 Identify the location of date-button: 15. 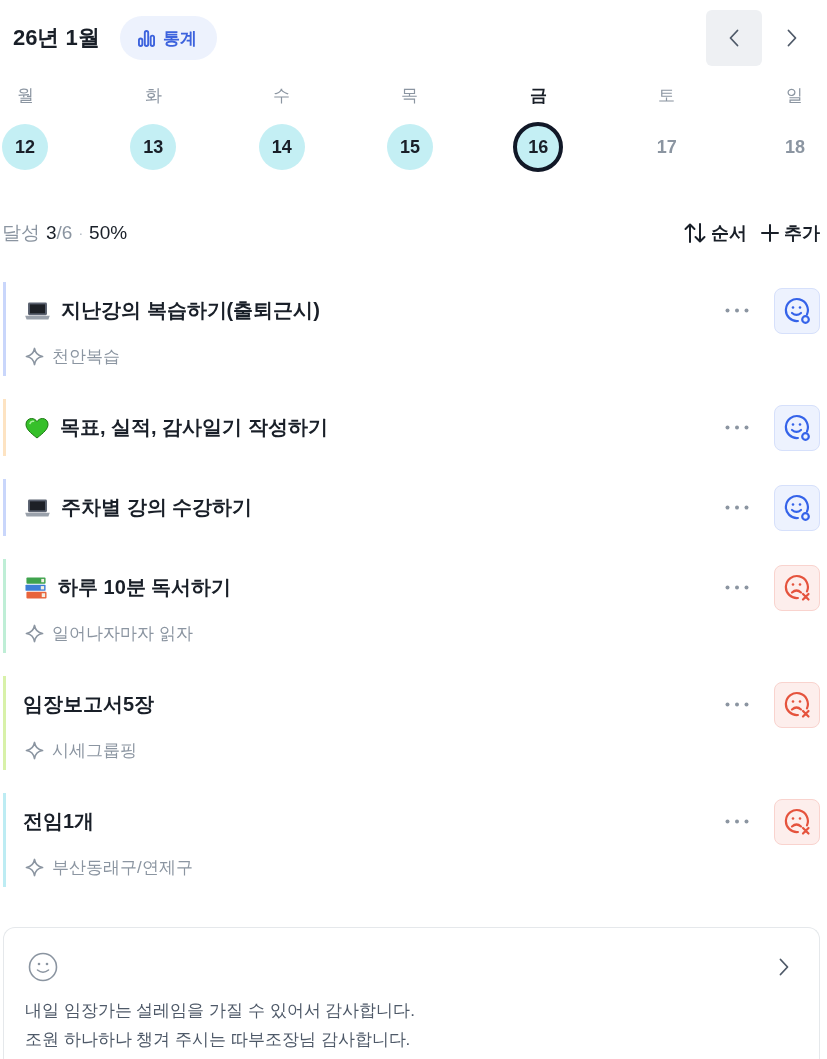
(410, 147).